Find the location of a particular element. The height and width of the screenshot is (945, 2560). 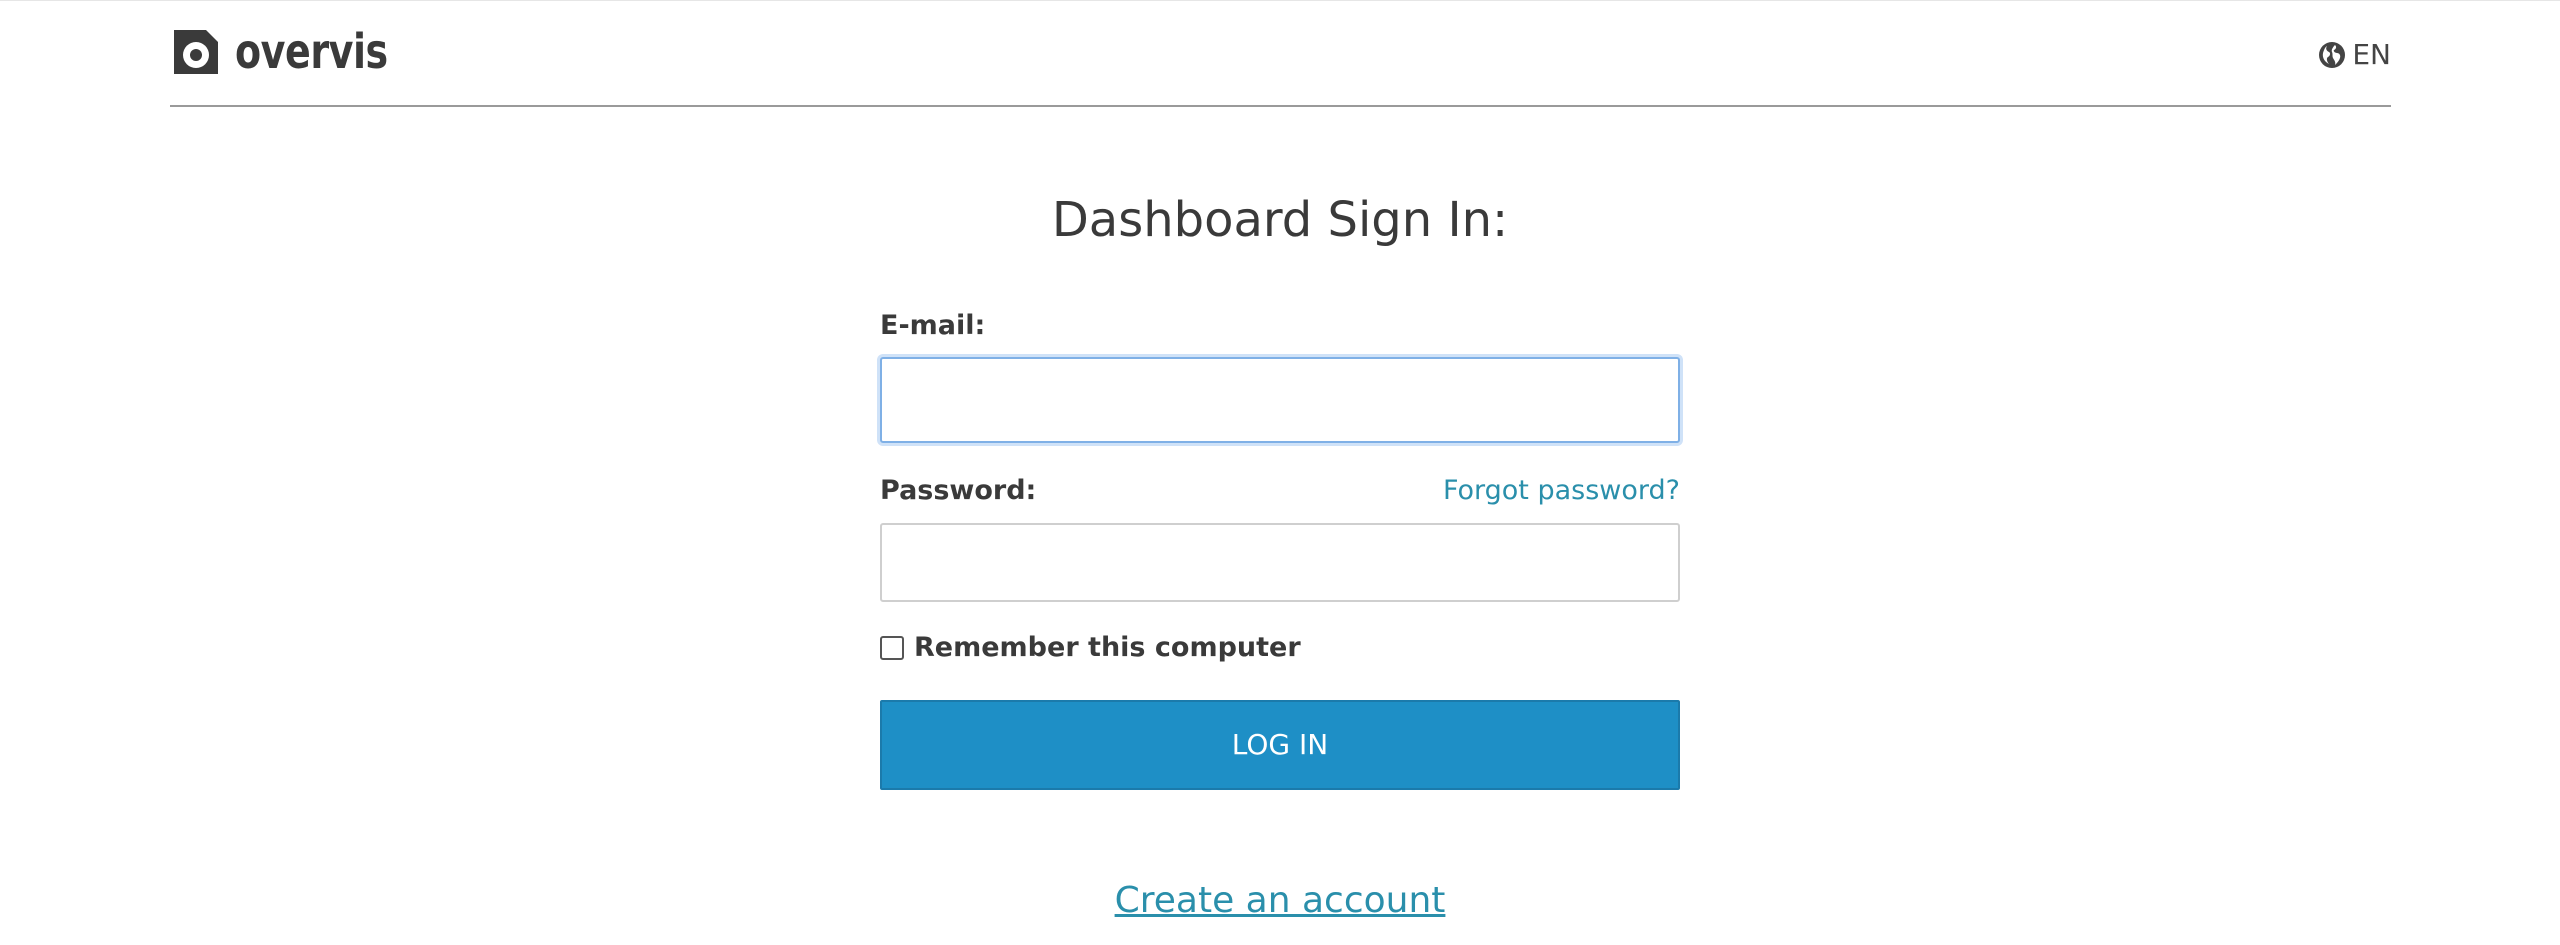

language-label: EN is located at coordinates (2371, 54).